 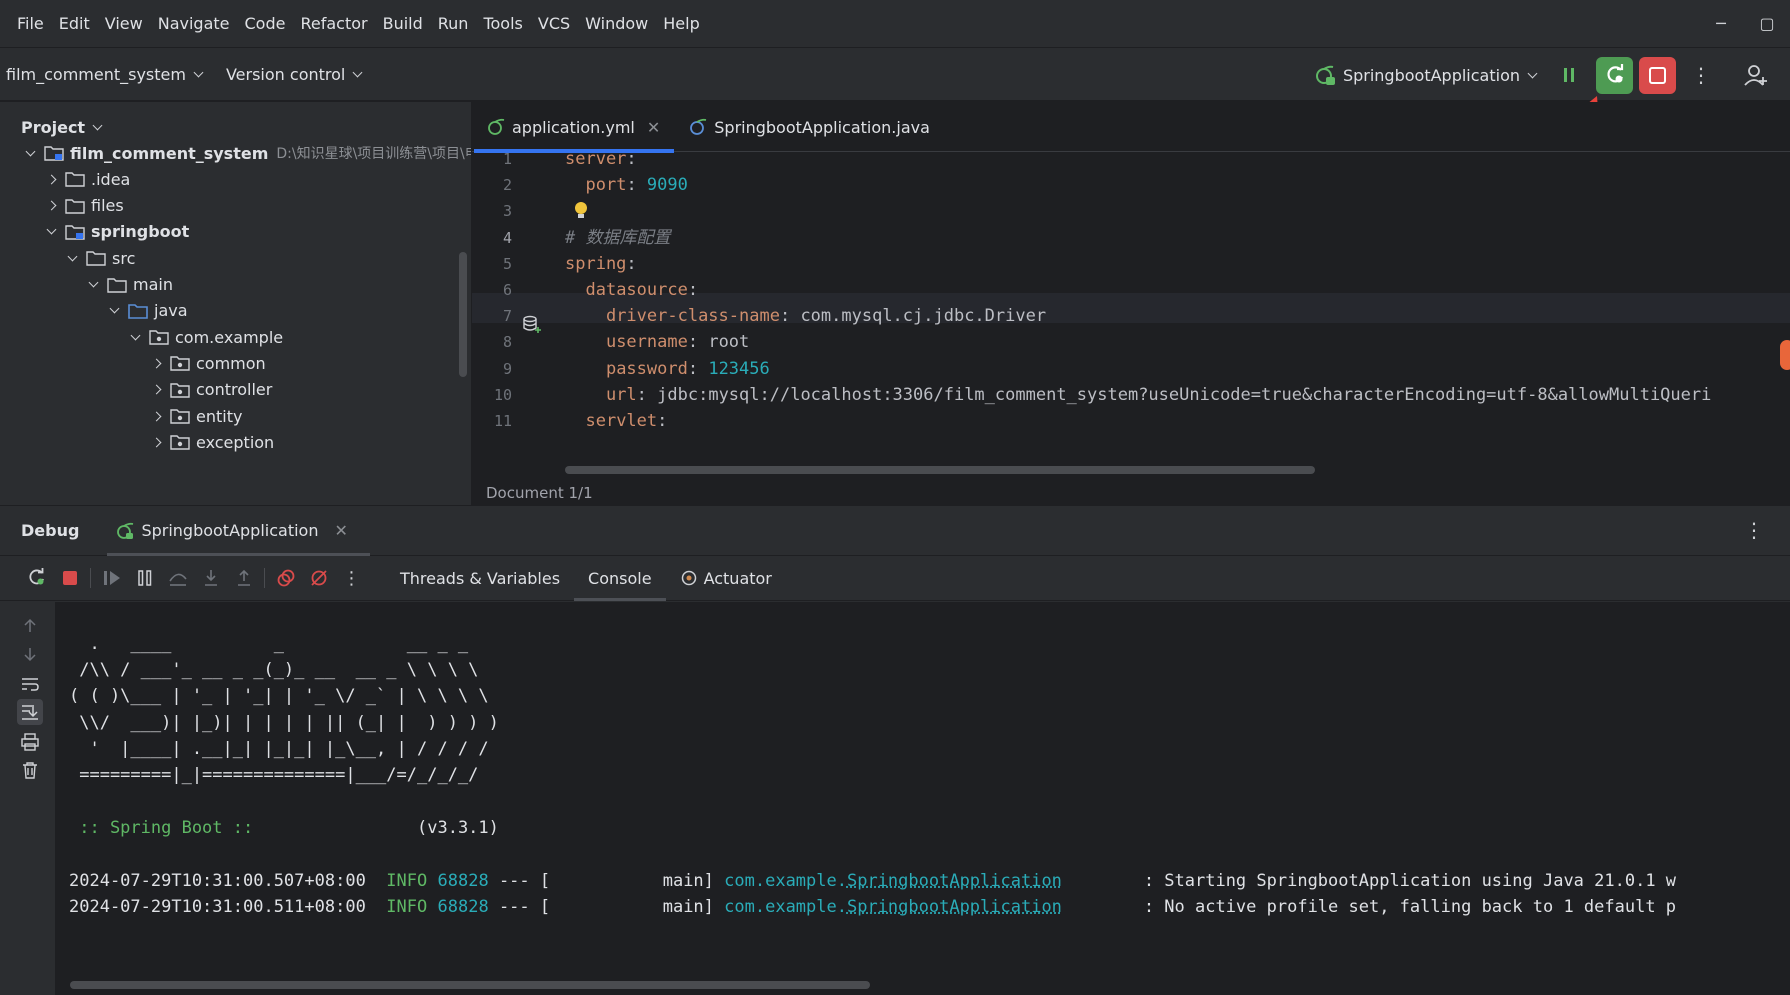 I want to click on menu-view: View, so click(x=124, y=23).